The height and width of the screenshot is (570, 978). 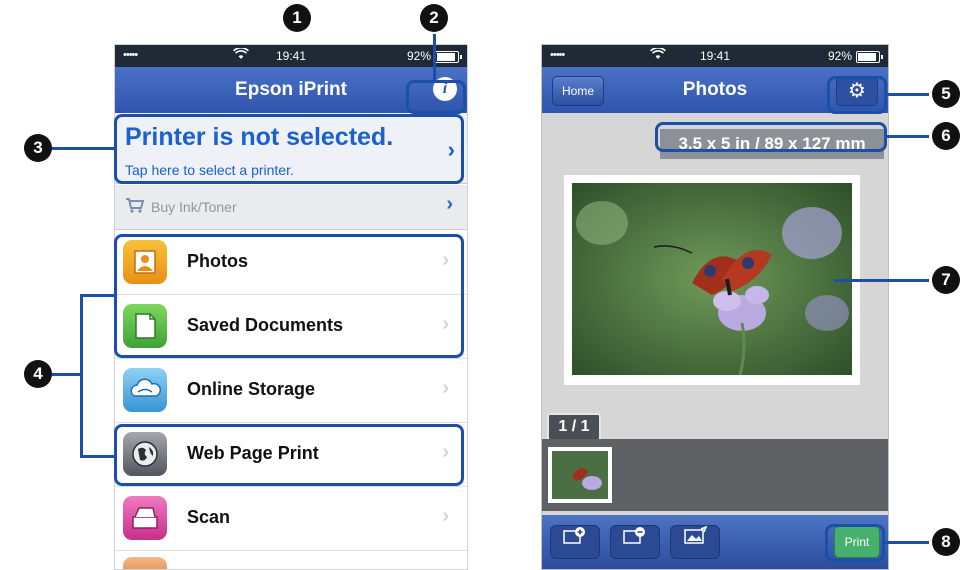 I want to click on thumbnail-strip, so click(x=715, y=475).